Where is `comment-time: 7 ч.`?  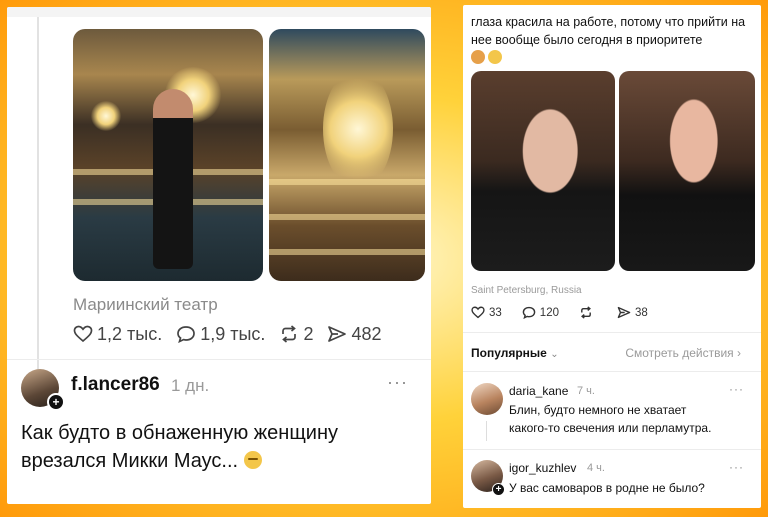
comment-time: 7 ч. is located at coordinates (586, 391).